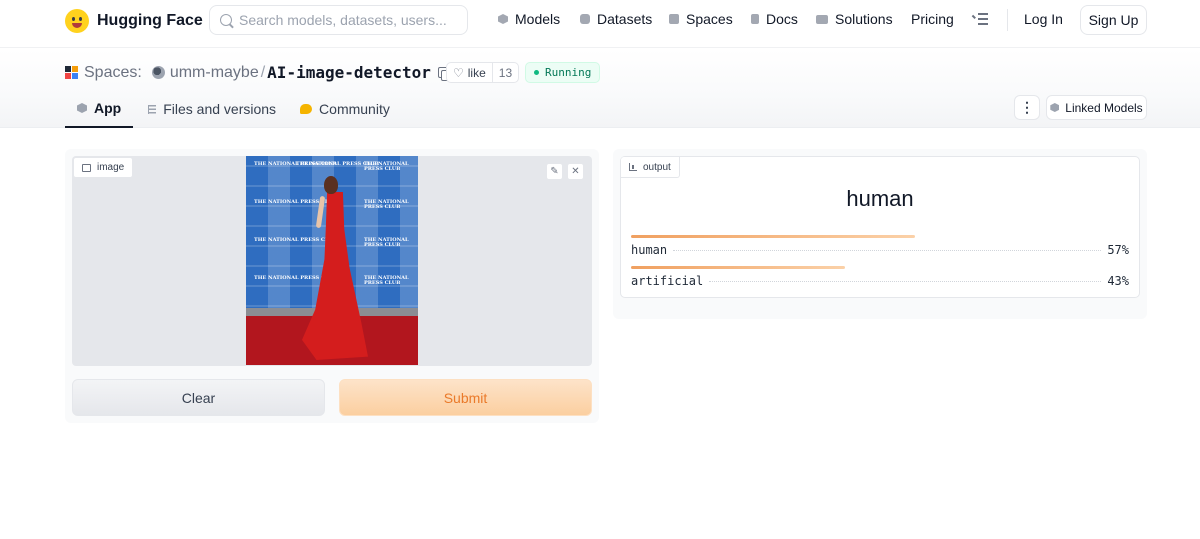 This screenshot has width=1200, height=539. What do you see at coordinates (575, 171) in the screenshot?
I see `close-icon: ✕` at bounding box center [575, 171].